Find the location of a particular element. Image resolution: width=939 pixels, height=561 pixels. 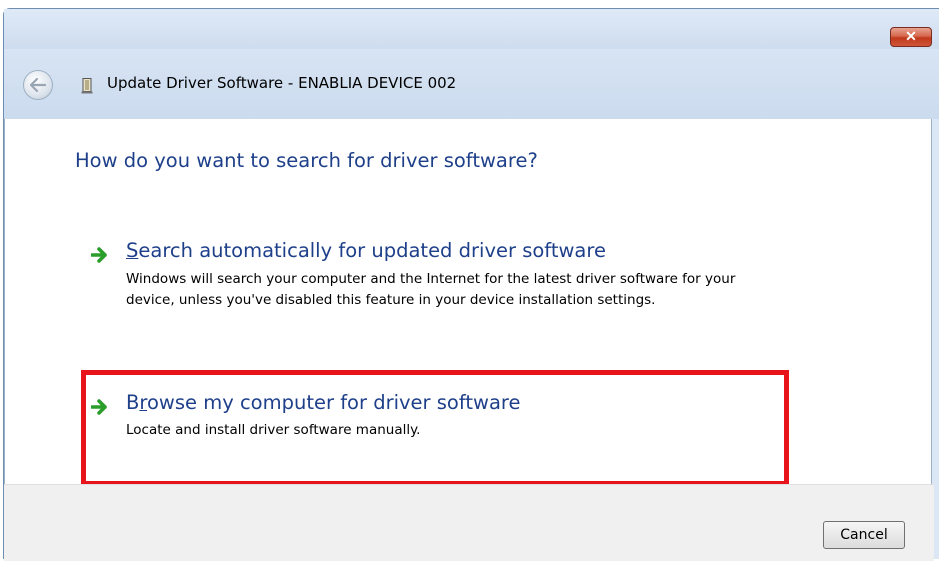

back-arrow-icon is located at coordinates (38, 85).